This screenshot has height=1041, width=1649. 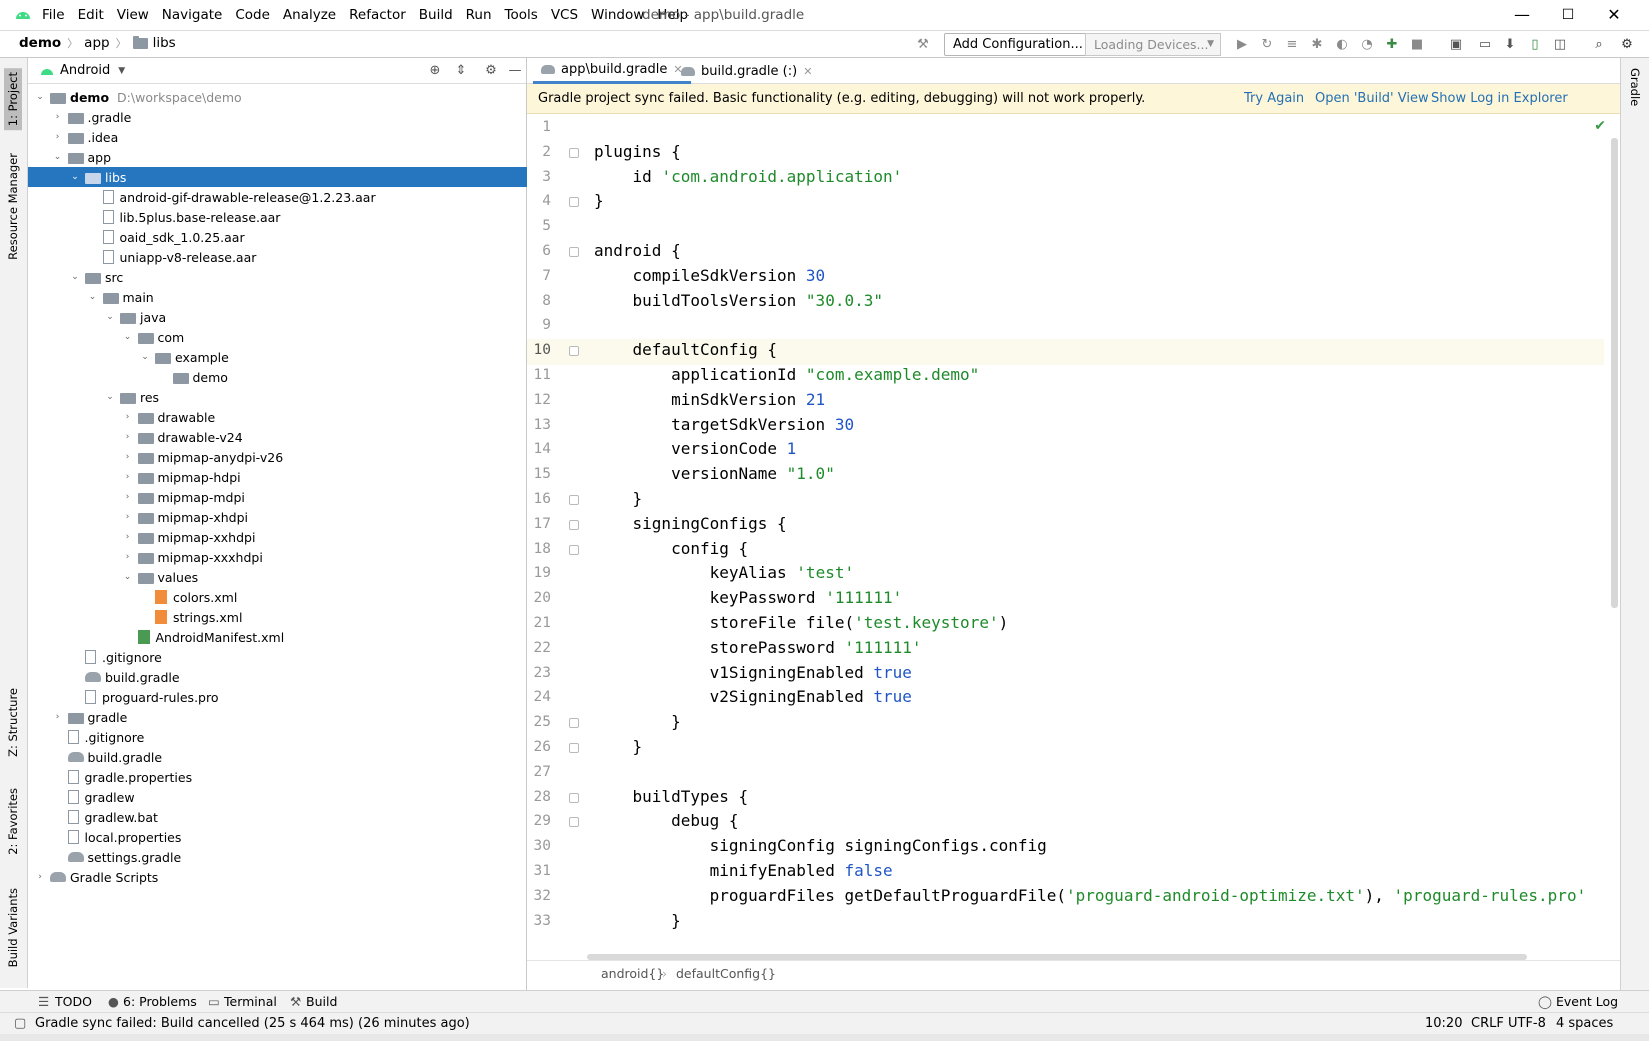 I want to click on crumb-android: android{}, so click(x=632, y=973).